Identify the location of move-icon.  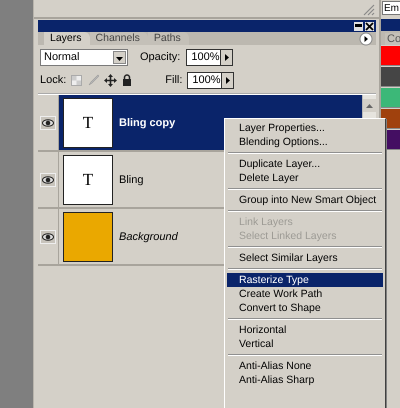
(111, 80).